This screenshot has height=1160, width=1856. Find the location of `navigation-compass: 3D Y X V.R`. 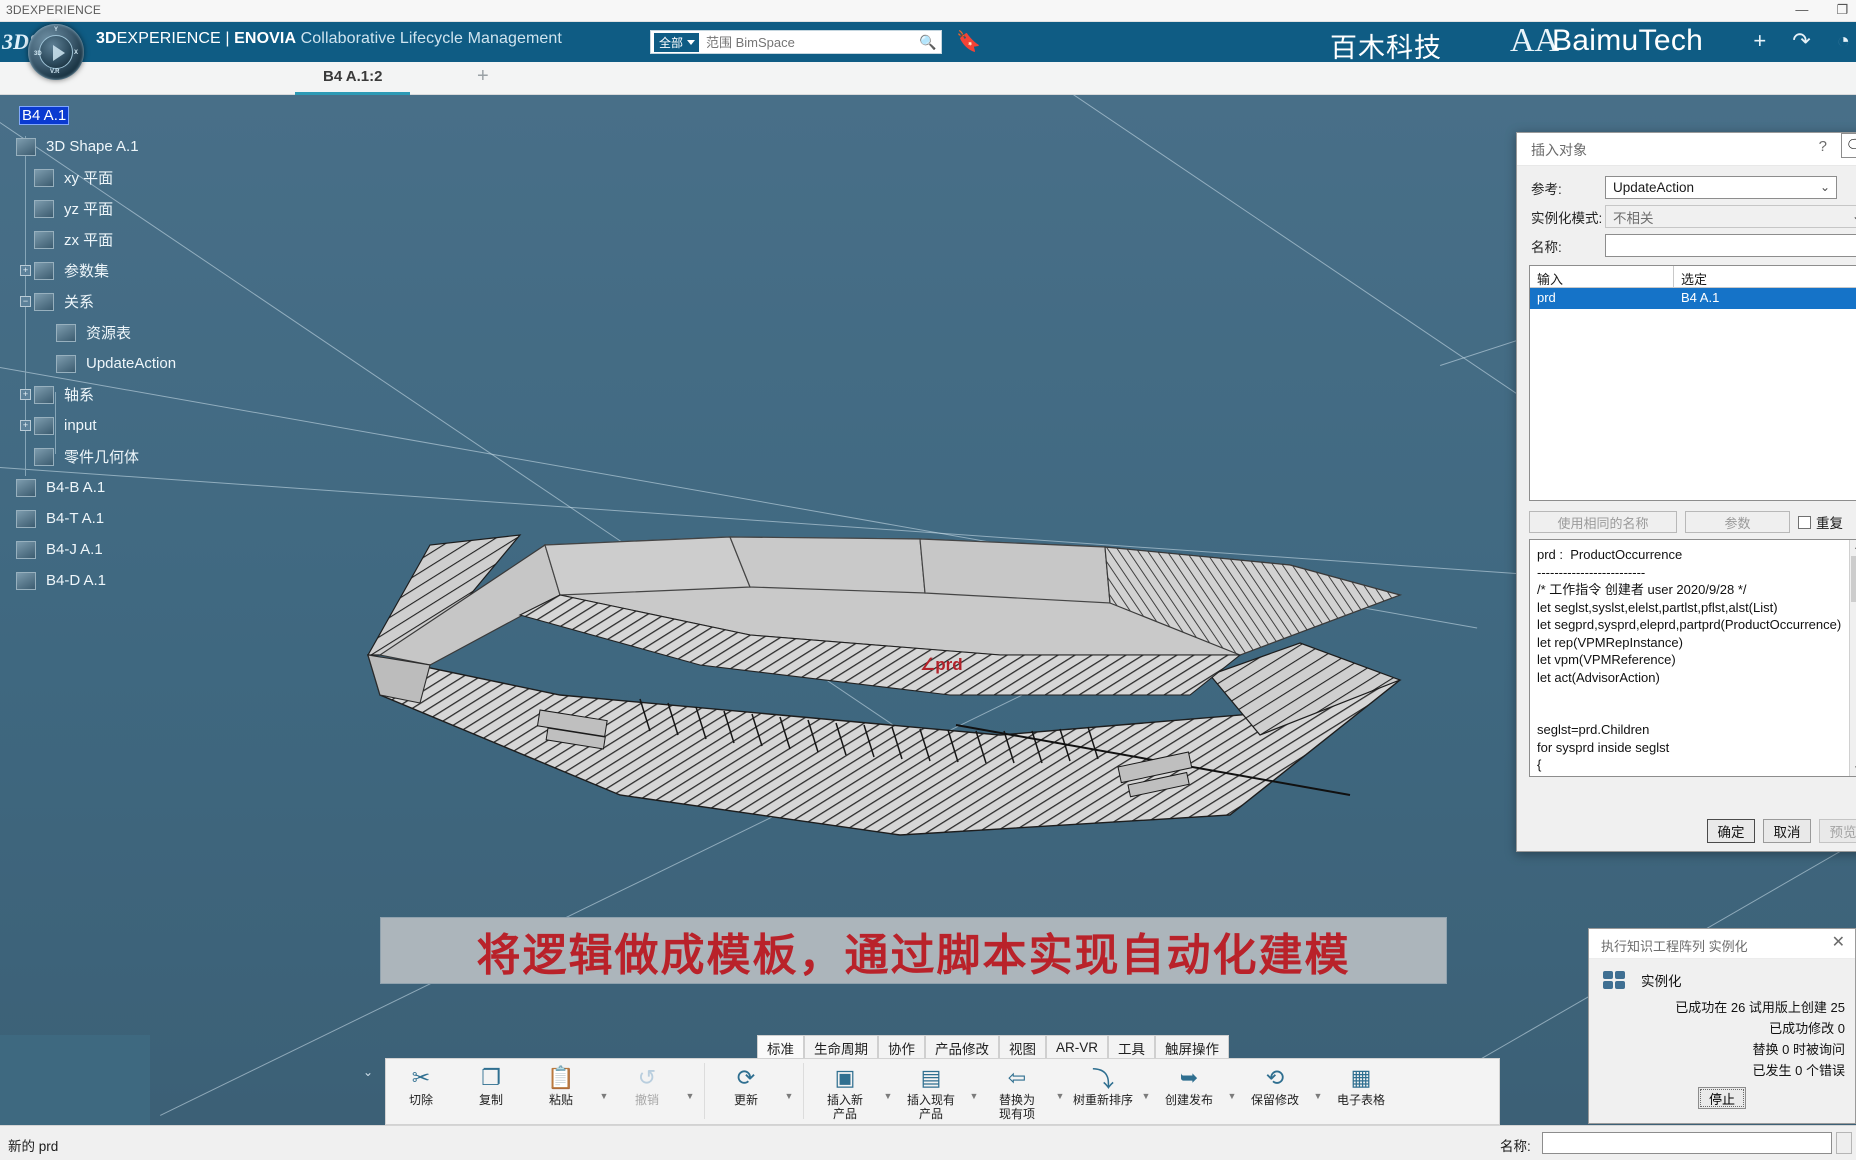

navigation-compass: 3D Y X V.R is located at coordinates (56, 52).